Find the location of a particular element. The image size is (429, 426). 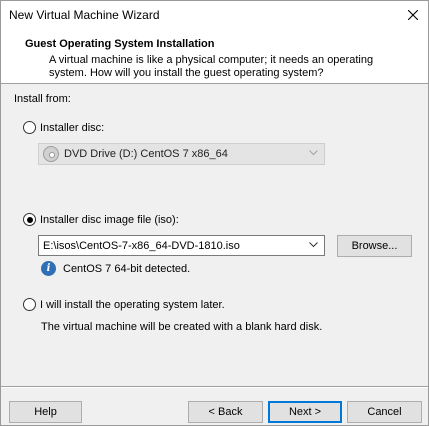

close-icon is located at coordinates (413, 15).